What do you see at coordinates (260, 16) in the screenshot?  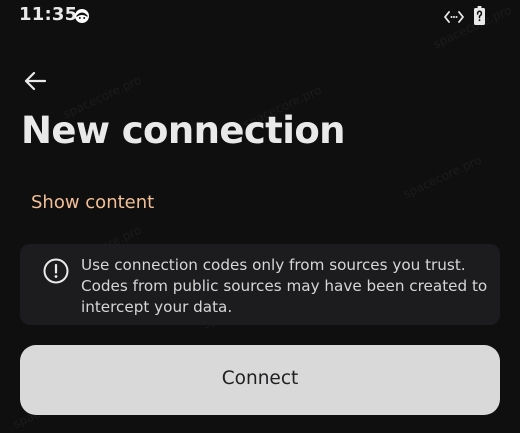 I see `status-bar: 11:35` at bounding box center [260, 16].